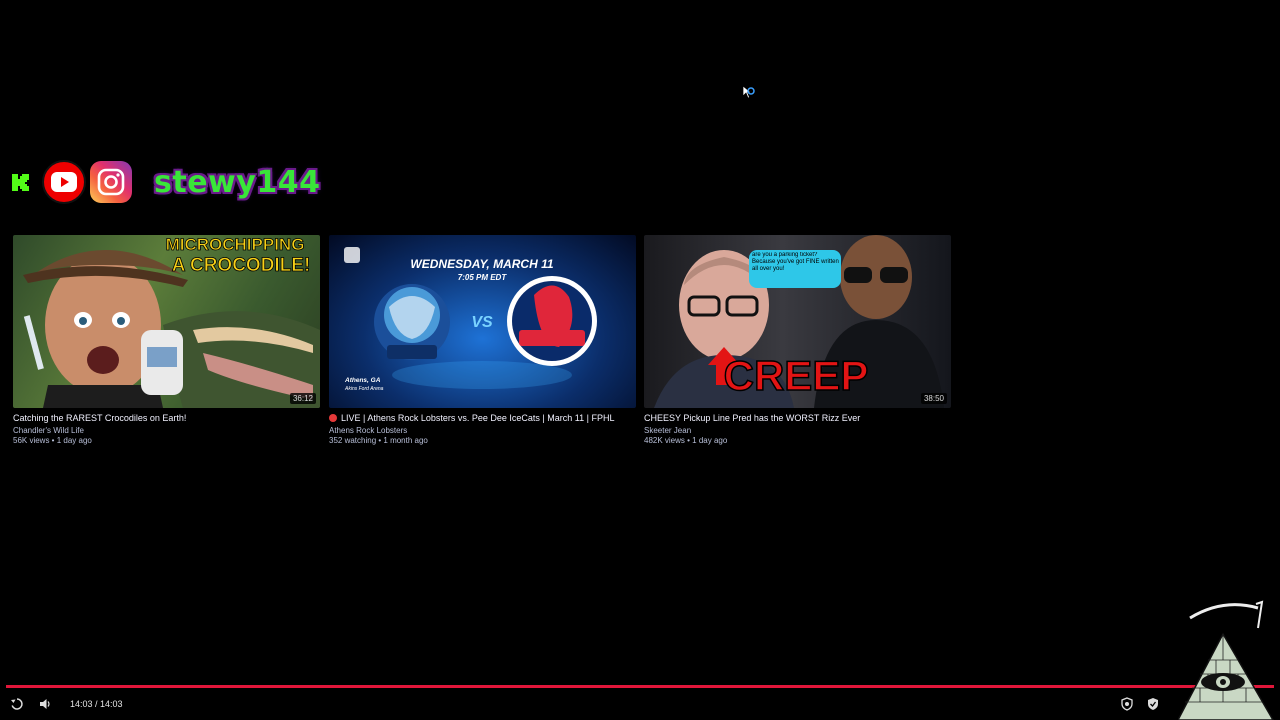 The image size is (1280, 720). I want to click on pyramid-logo-icon, so click(1226, 660).